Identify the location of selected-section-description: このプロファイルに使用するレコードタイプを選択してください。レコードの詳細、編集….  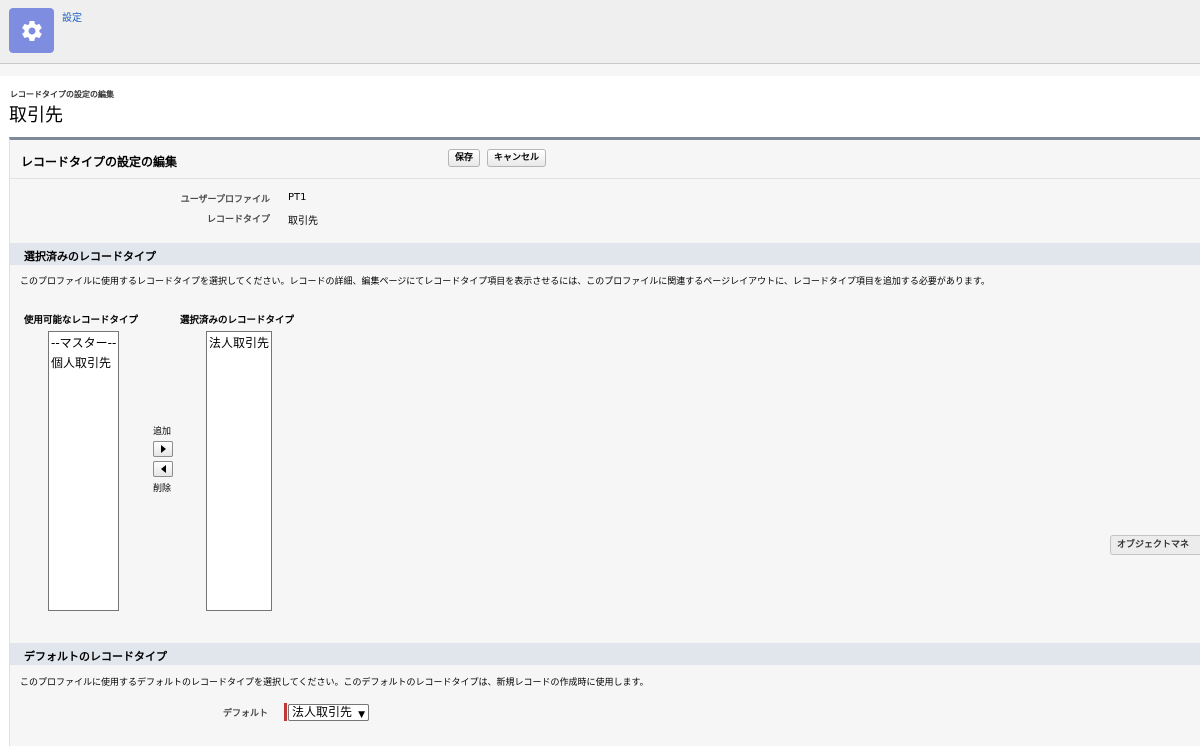
(505, 282).